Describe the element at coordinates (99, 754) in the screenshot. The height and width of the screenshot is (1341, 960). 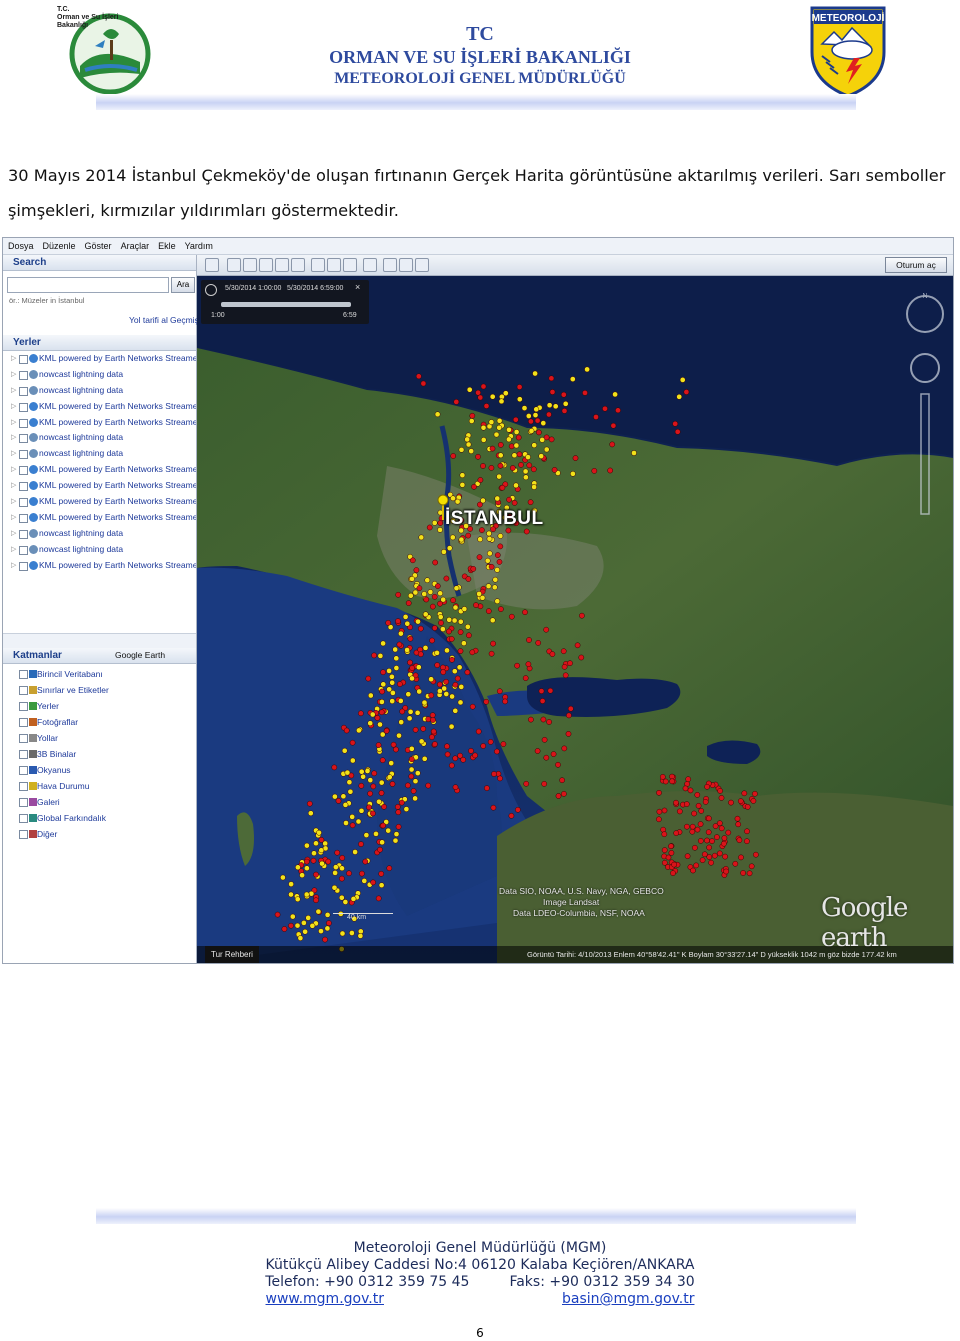
I see `layer-item: 3B Binalar` at that location.